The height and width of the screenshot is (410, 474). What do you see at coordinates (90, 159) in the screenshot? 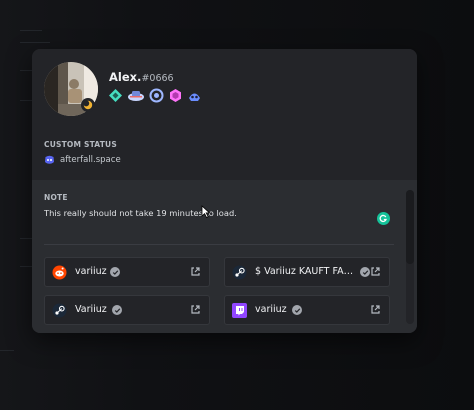
I see `custom-status-text: afterfall.space` at bounding box center [90, 159].